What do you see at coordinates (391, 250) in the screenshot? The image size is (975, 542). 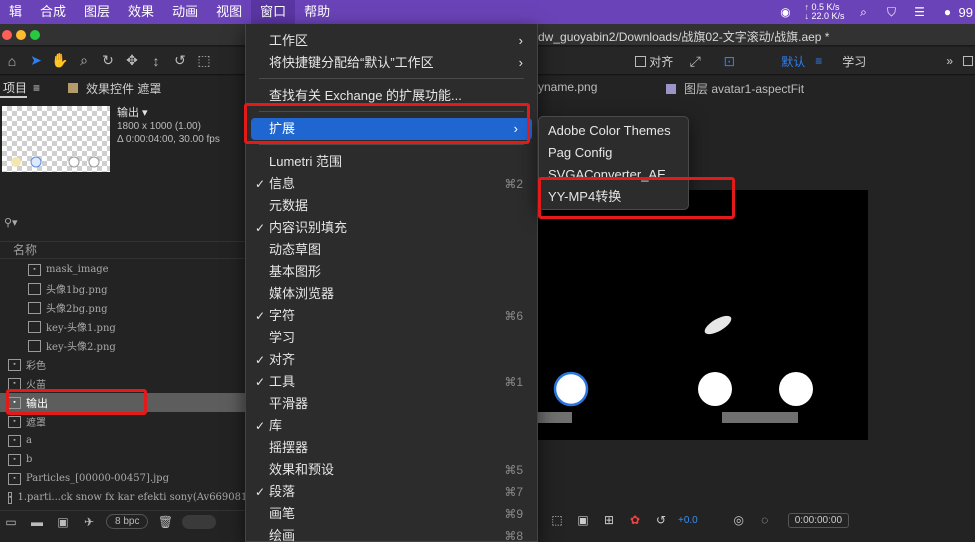 I see `window-menu-item: 动态草图` at bounding box center [391, 250].